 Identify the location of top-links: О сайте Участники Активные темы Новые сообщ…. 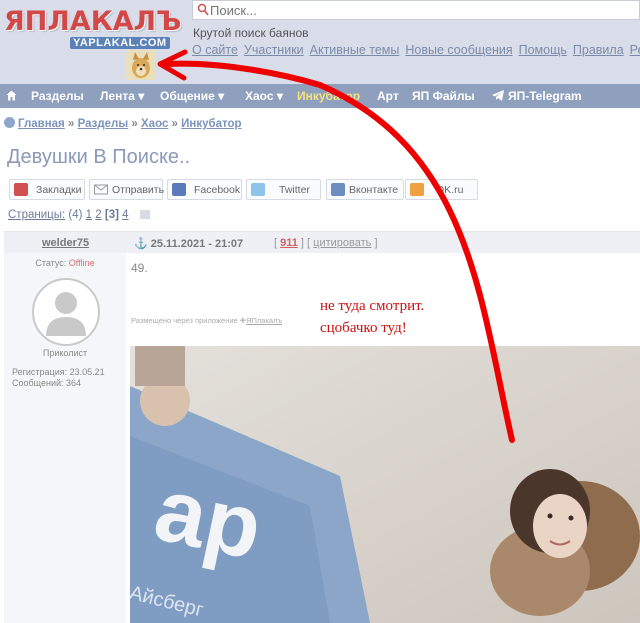
(416, 50).